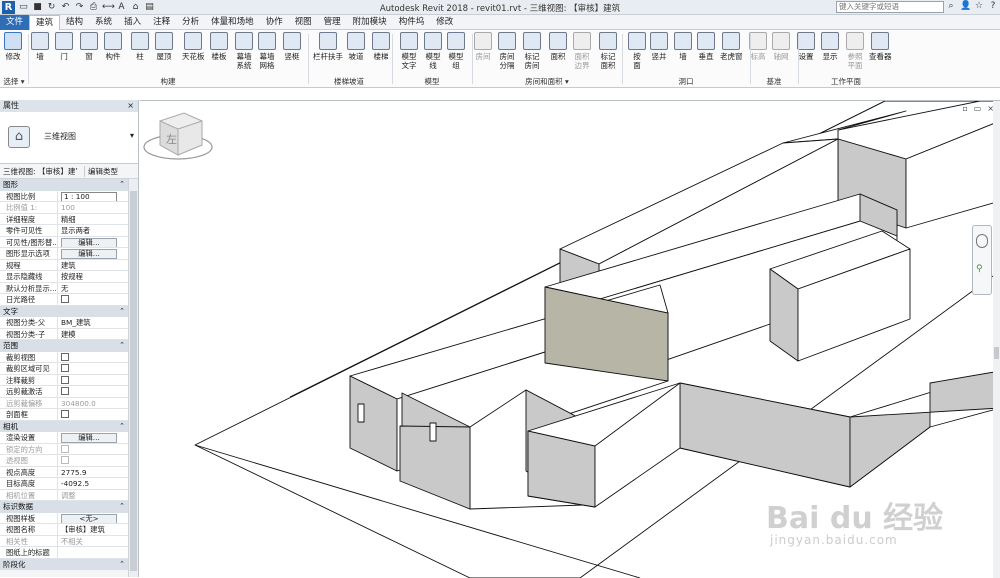  I want to click on edit-type-button: 编辑类型, so click(101, 171).